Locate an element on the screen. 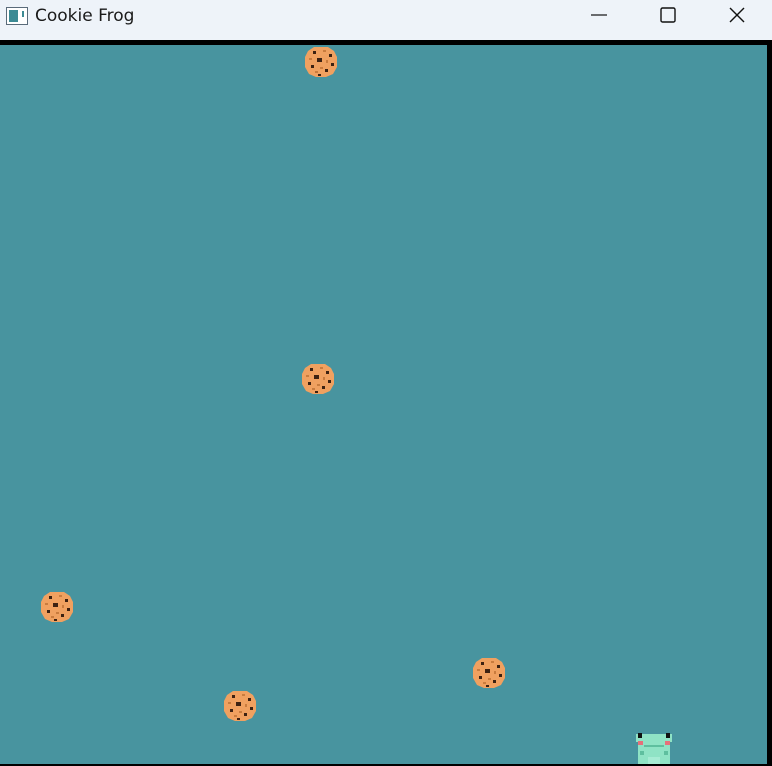 Image resolution: width=772 pixels, height=766 pixels. close-button is located at coordinates (737, 17).